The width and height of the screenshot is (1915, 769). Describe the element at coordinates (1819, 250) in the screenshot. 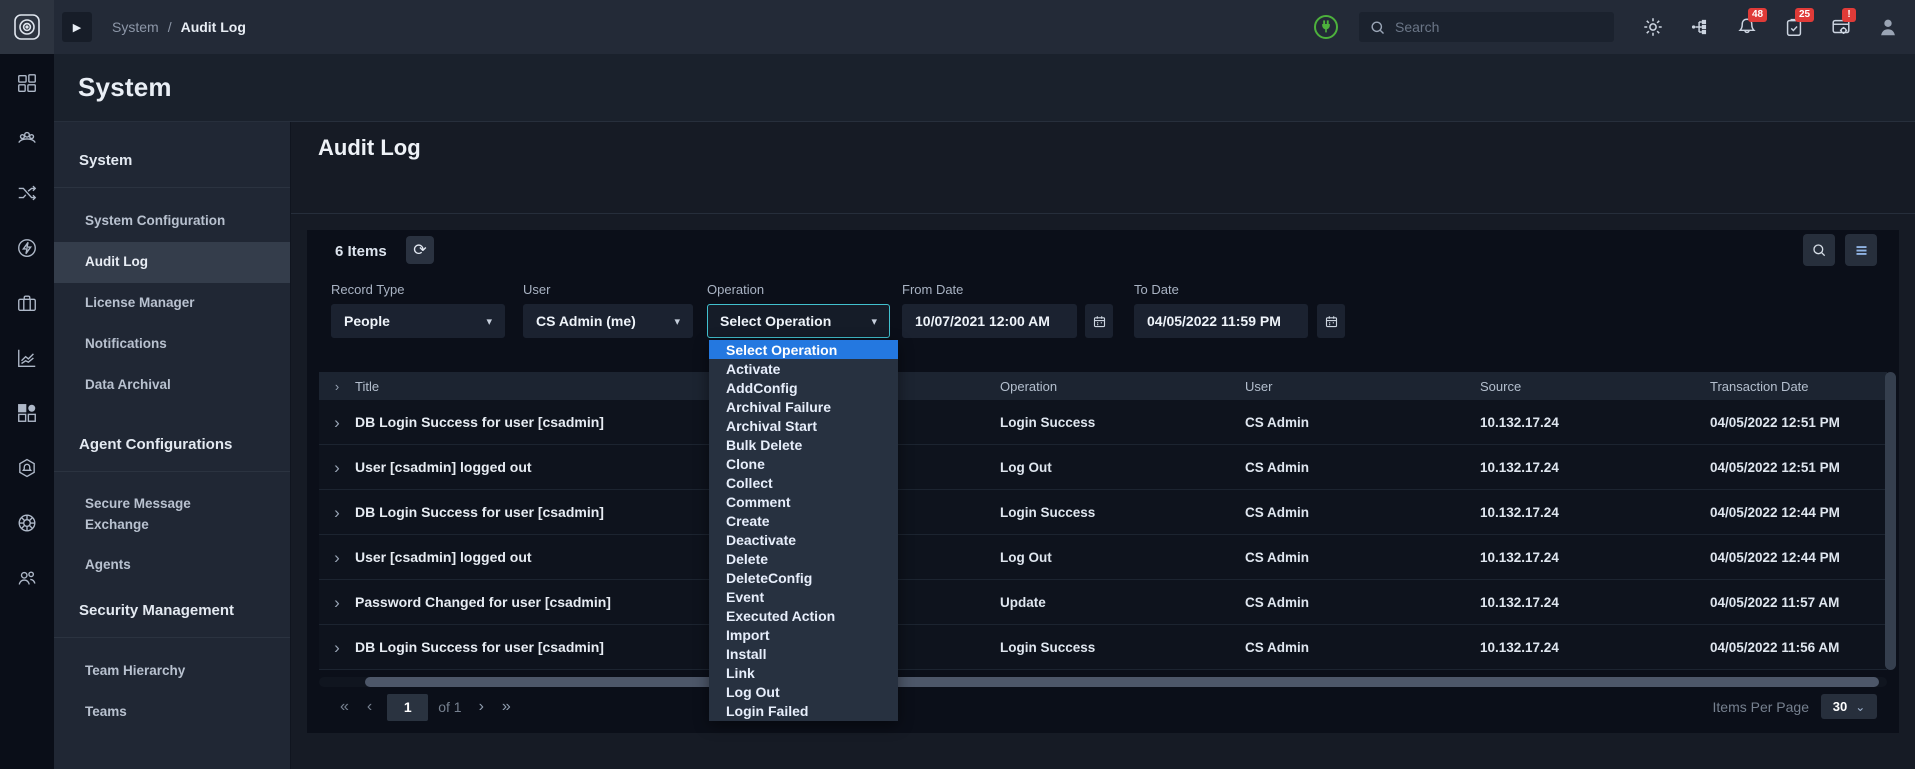

I see `table-search-button` at that location.